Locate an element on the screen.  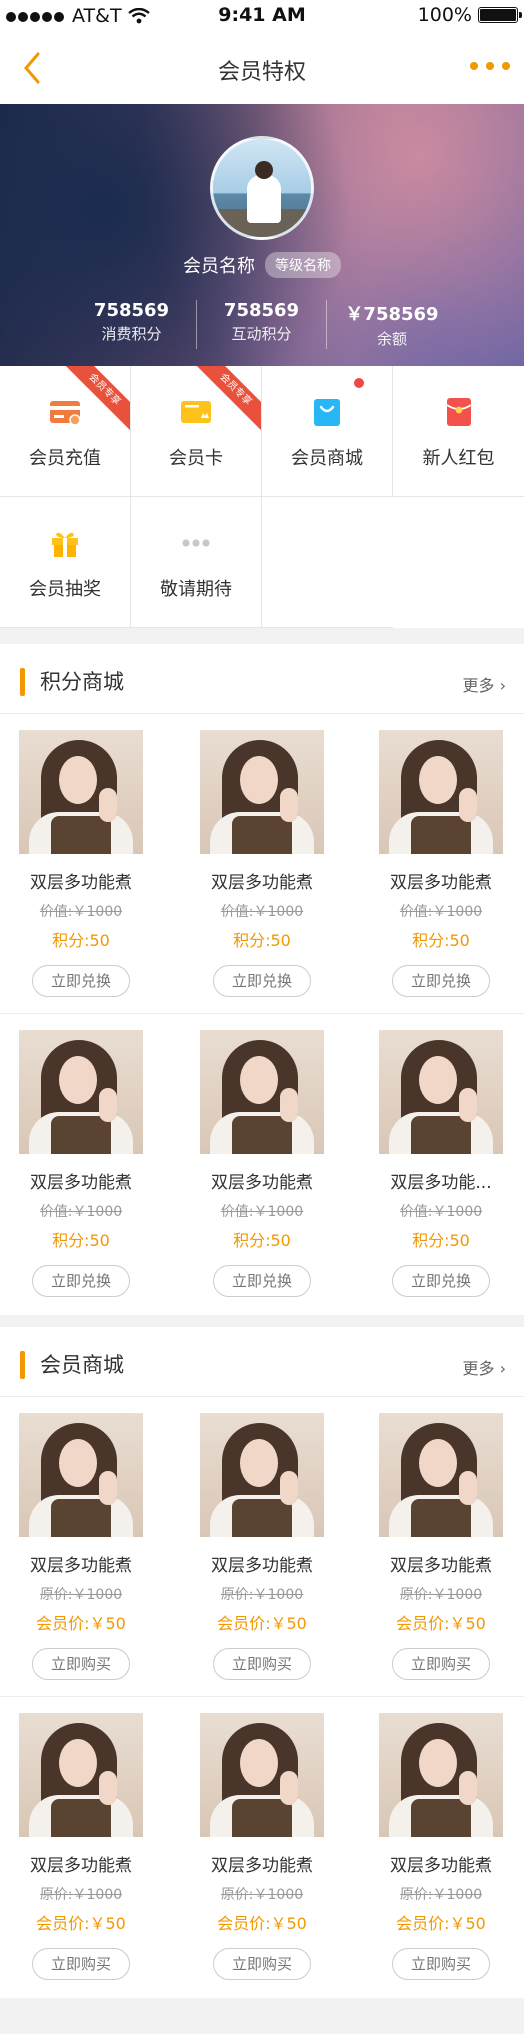
member-stats: 758569 消费积分 758569 互动积分 ￥758569 余额 is located at coordinates (262, 324).